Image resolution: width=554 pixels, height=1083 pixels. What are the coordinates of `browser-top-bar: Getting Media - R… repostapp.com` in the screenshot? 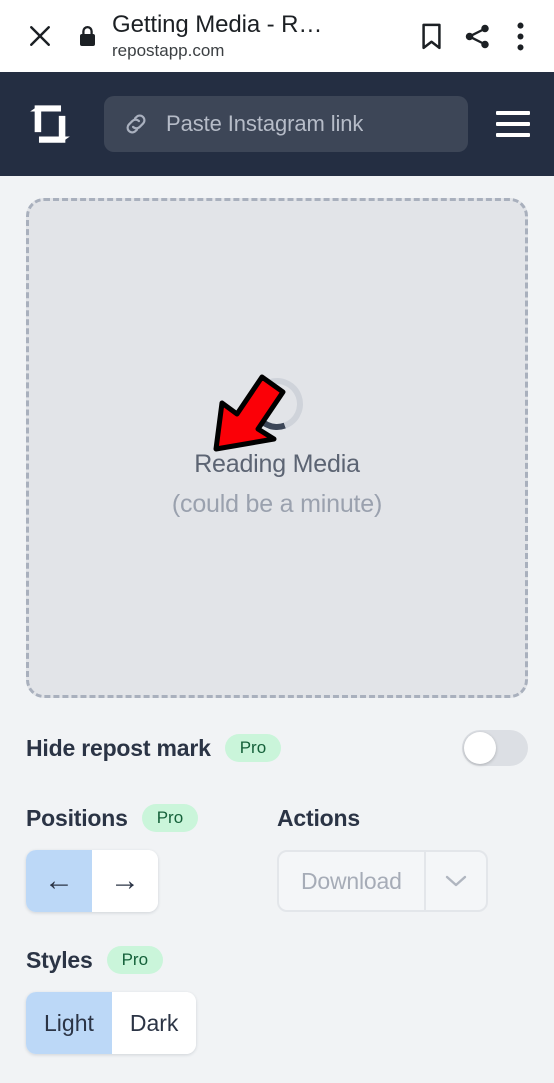 It's located at (277, 36).